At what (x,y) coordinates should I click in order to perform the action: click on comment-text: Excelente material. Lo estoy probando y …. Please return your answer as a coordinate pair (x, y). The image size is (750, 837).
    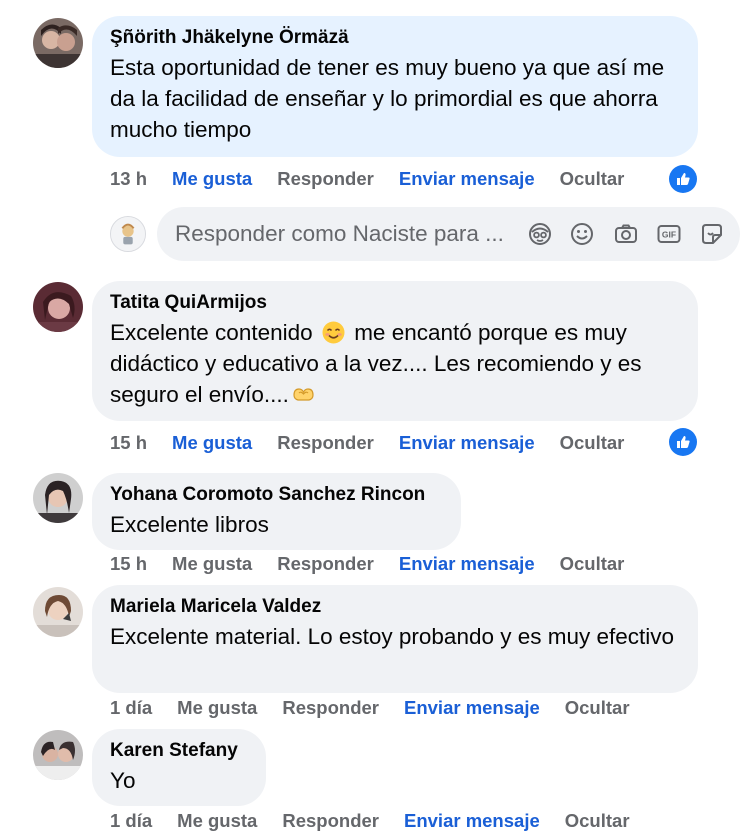
    Looking at the image, I should click on (392, 636).